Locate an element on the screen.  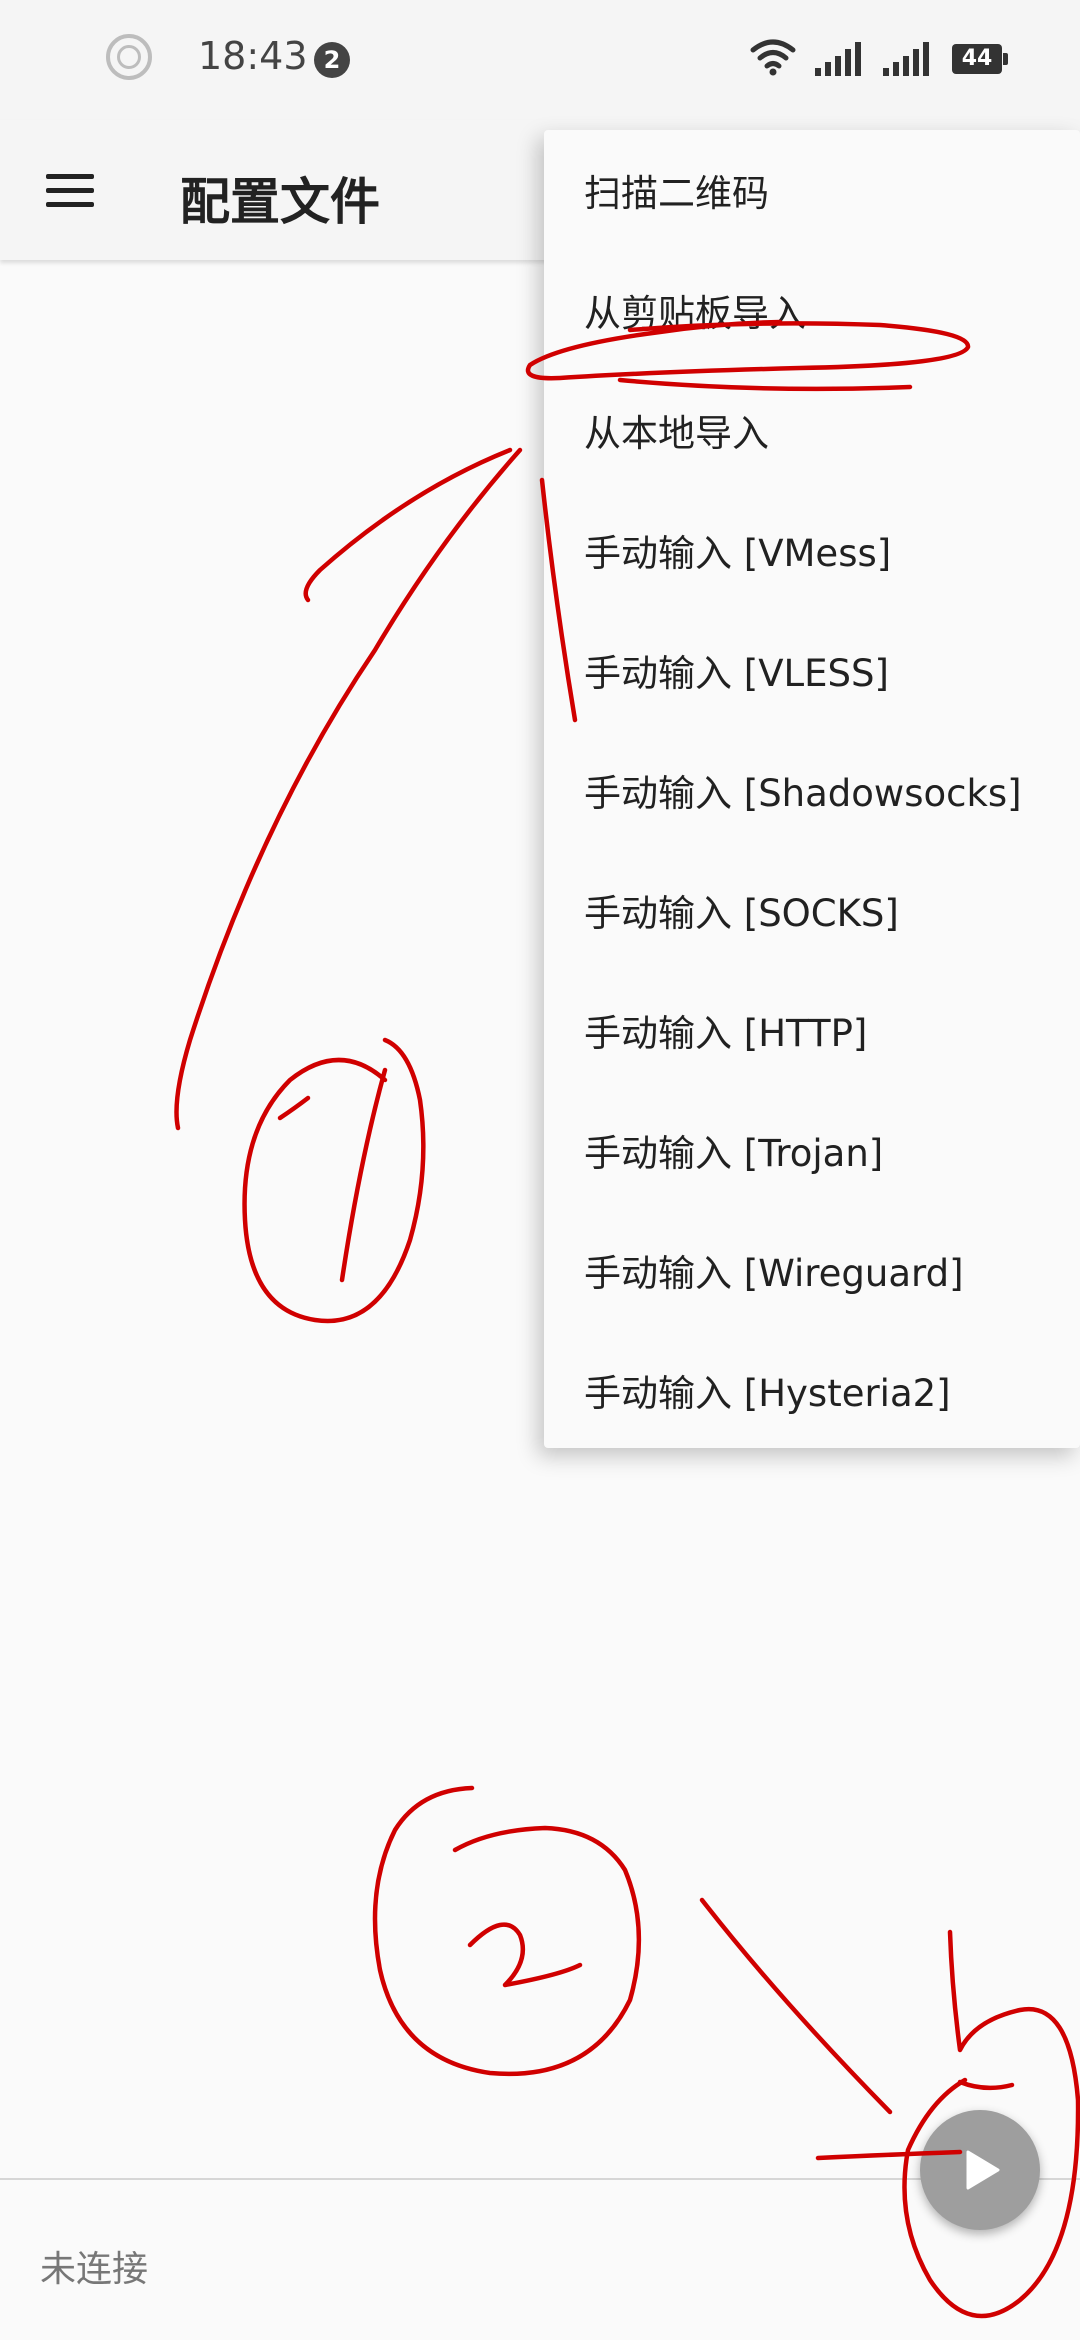
annotation-numeral-one-flag is located at coordinates (294, 1108).